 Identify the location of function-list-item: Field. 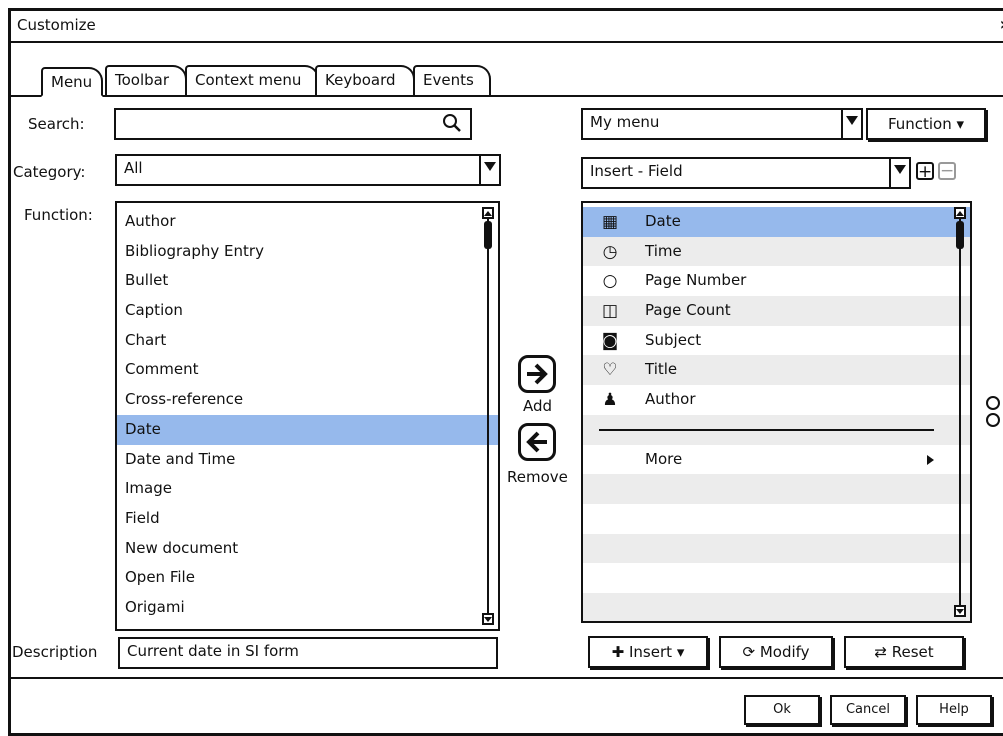
(307, 519).